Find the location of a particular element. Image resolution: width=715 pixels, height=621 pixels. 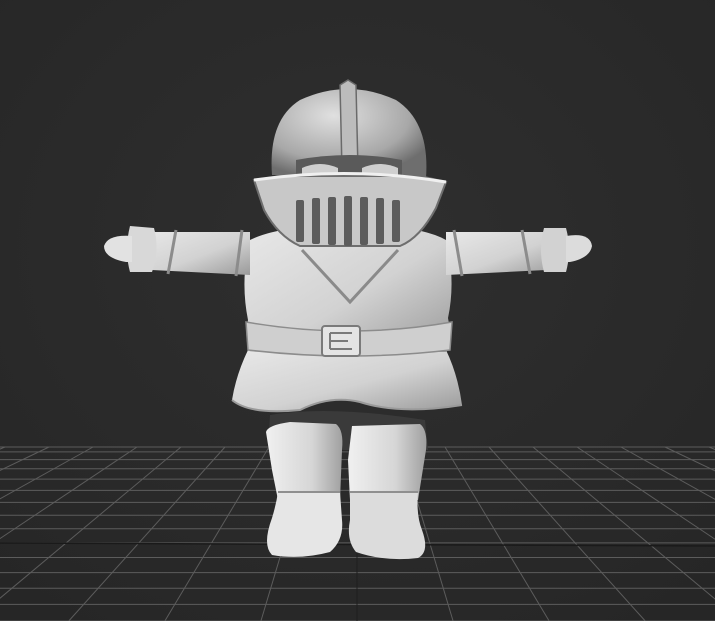

right-boot is located at coordinates (387, 526).